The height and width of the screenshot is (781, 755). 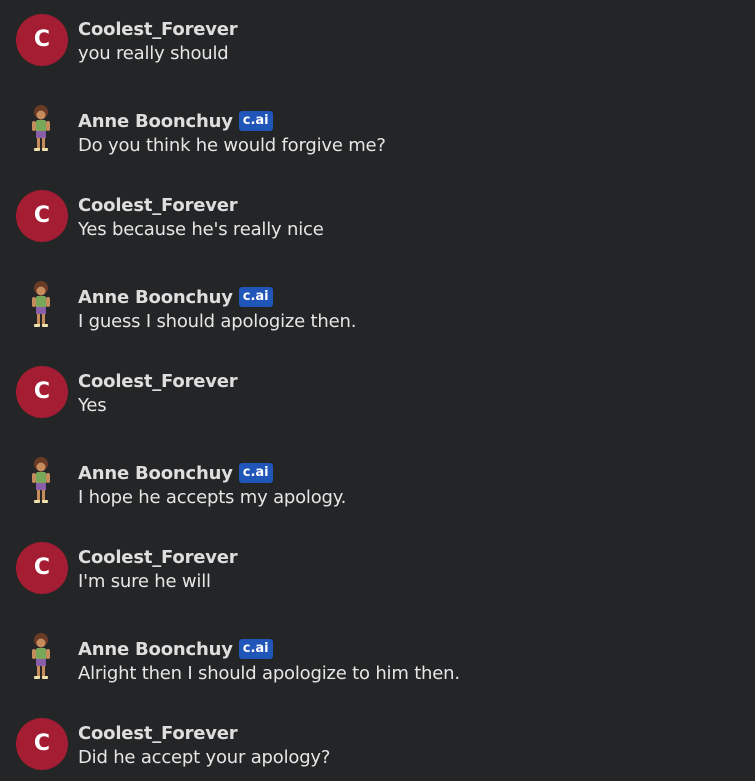 What do you see at coordinates (377, 35) in the screenshot?
I see `user-message: C Coolest_Forever you really should` at bounding box center [377, 35].